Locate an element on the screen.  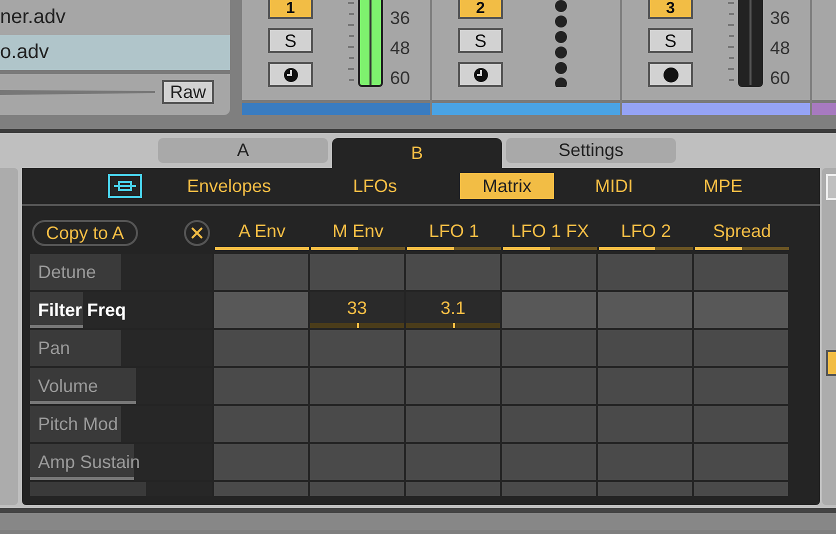
cell-value: 33 is located at coordinates (357, 308).